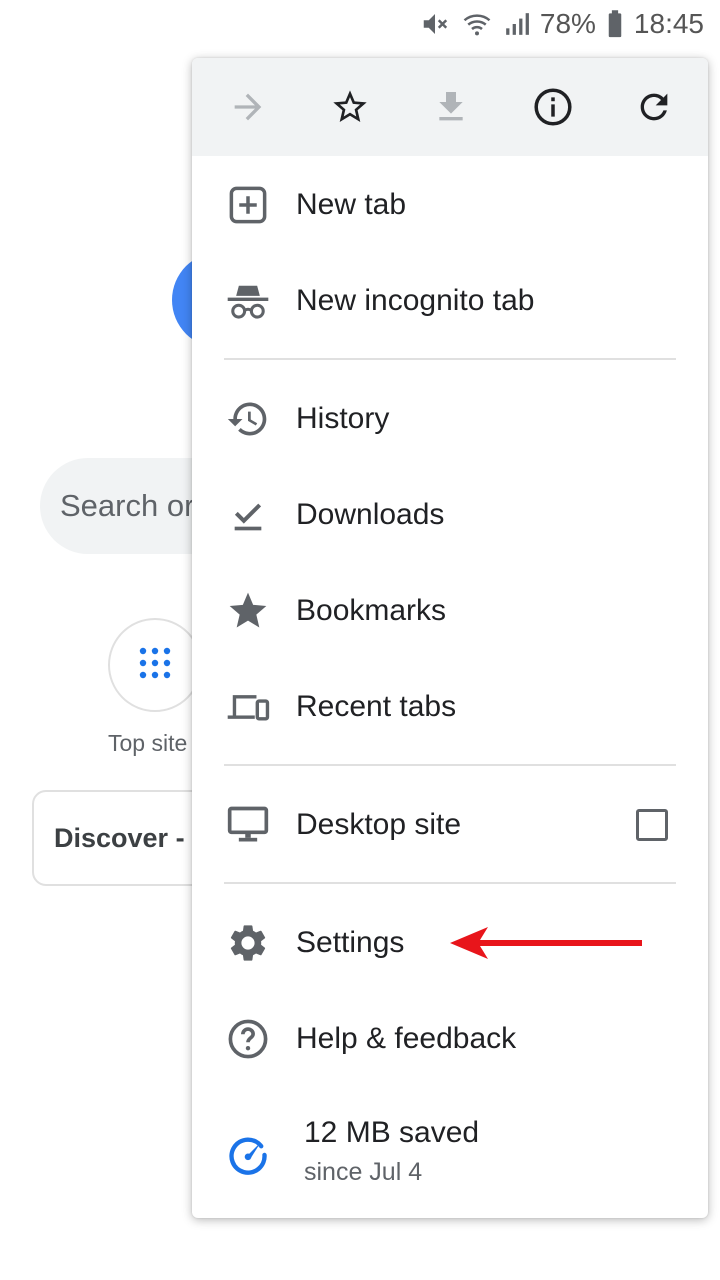 The image size is (720, 1280). Describe the element at coordinates (248, 825) in the screenshot. I see `desktop-icon` at that location.